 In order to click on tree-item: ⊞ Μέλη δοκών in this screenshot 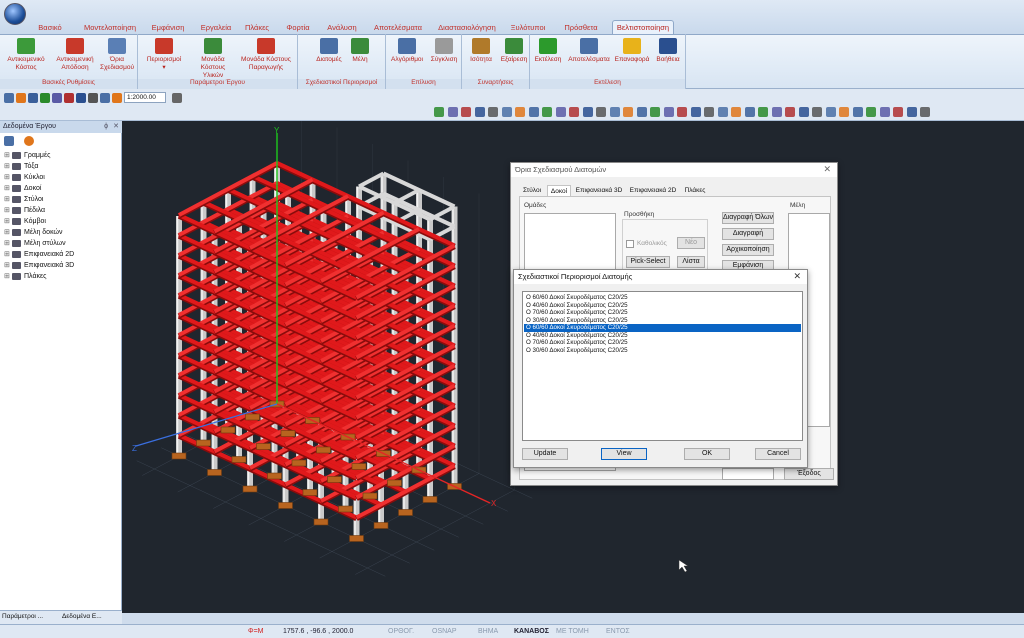, I will do `click(33, 232)`.